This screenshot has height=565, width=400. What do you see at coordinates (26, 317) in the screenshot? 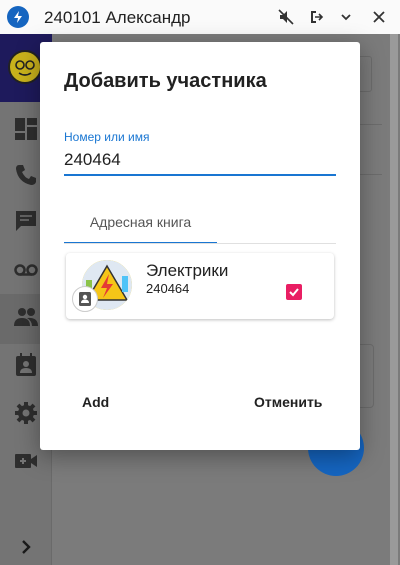
I see `contacts-icon` at bounding box center [26, 317].